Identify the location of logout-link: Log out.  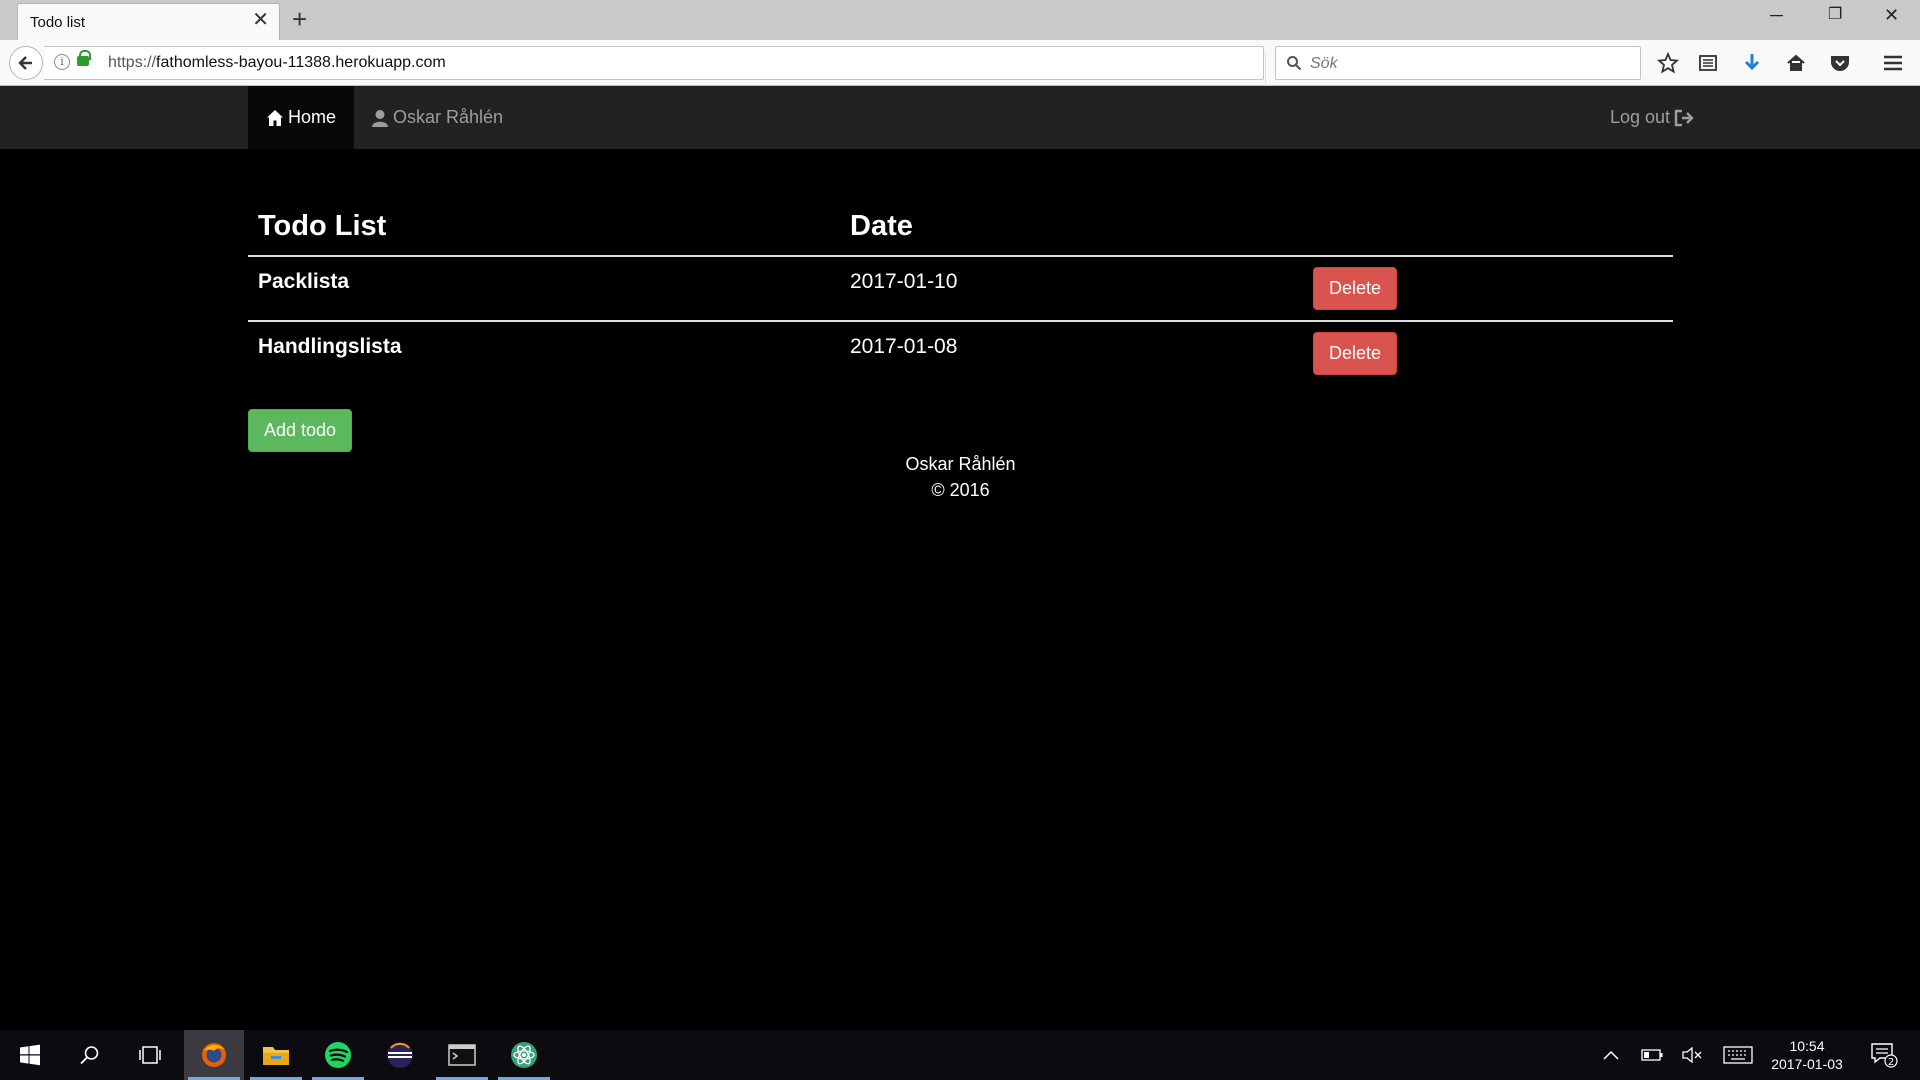
(1652, 117).